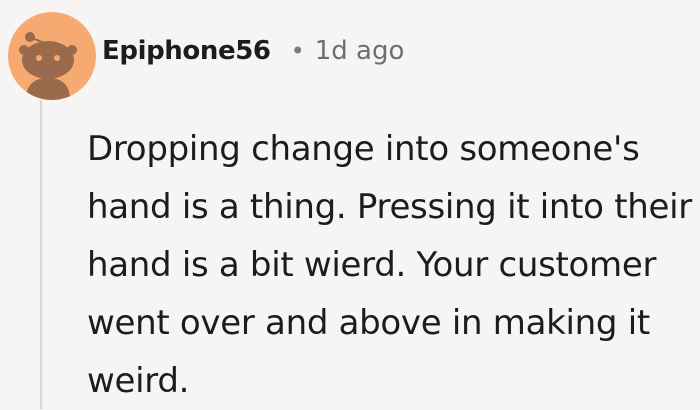  Describe the element at coordinates (186, 51) in the screenshot. I see `username: Epiphone56` at that location.